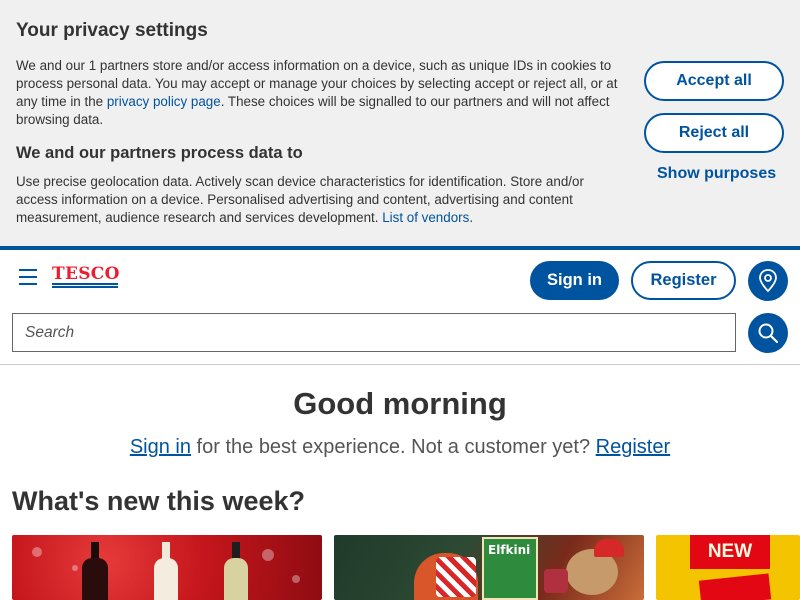  I want to click on greeting-heading: Good morning, so click(400, 403).